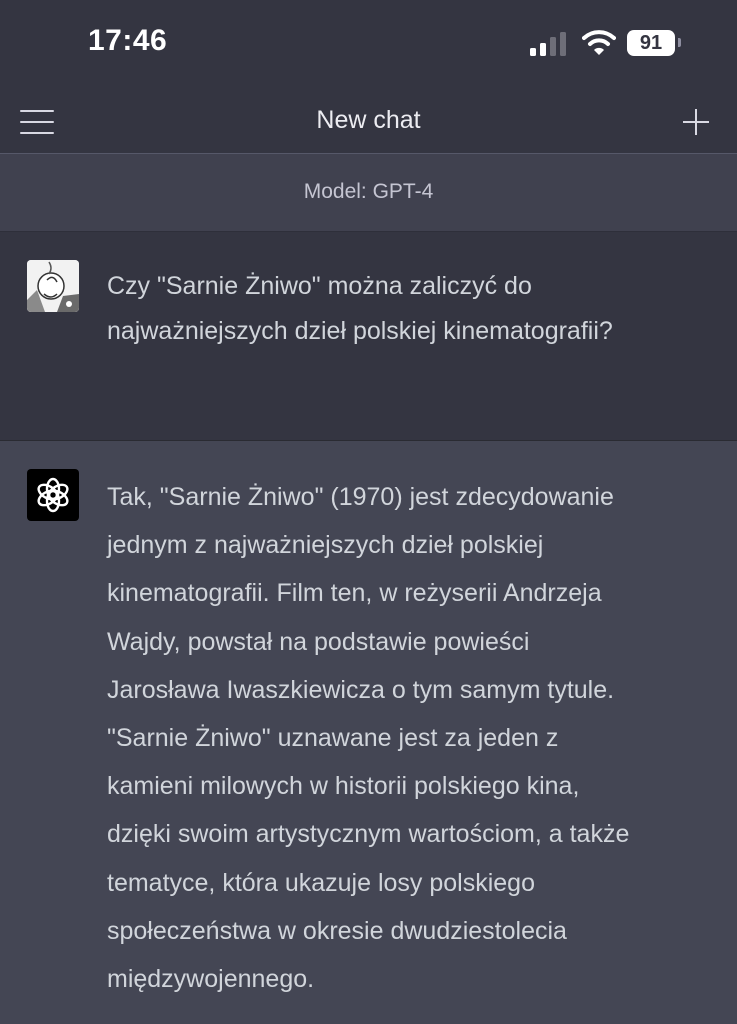  What do you see at coordinates (325, 545) in the screenshot?
I see `message-line: jednym z najważniejszych dzieł polskiej` at bounding box center [325, 545].